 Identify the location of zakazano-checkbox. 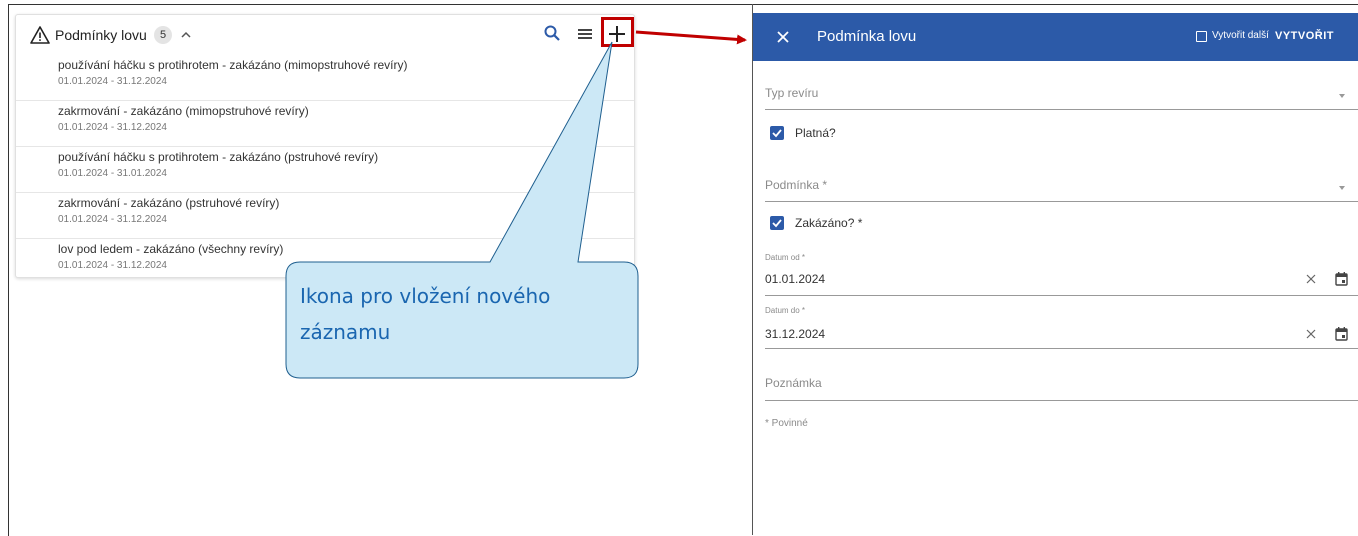
(777, 223).